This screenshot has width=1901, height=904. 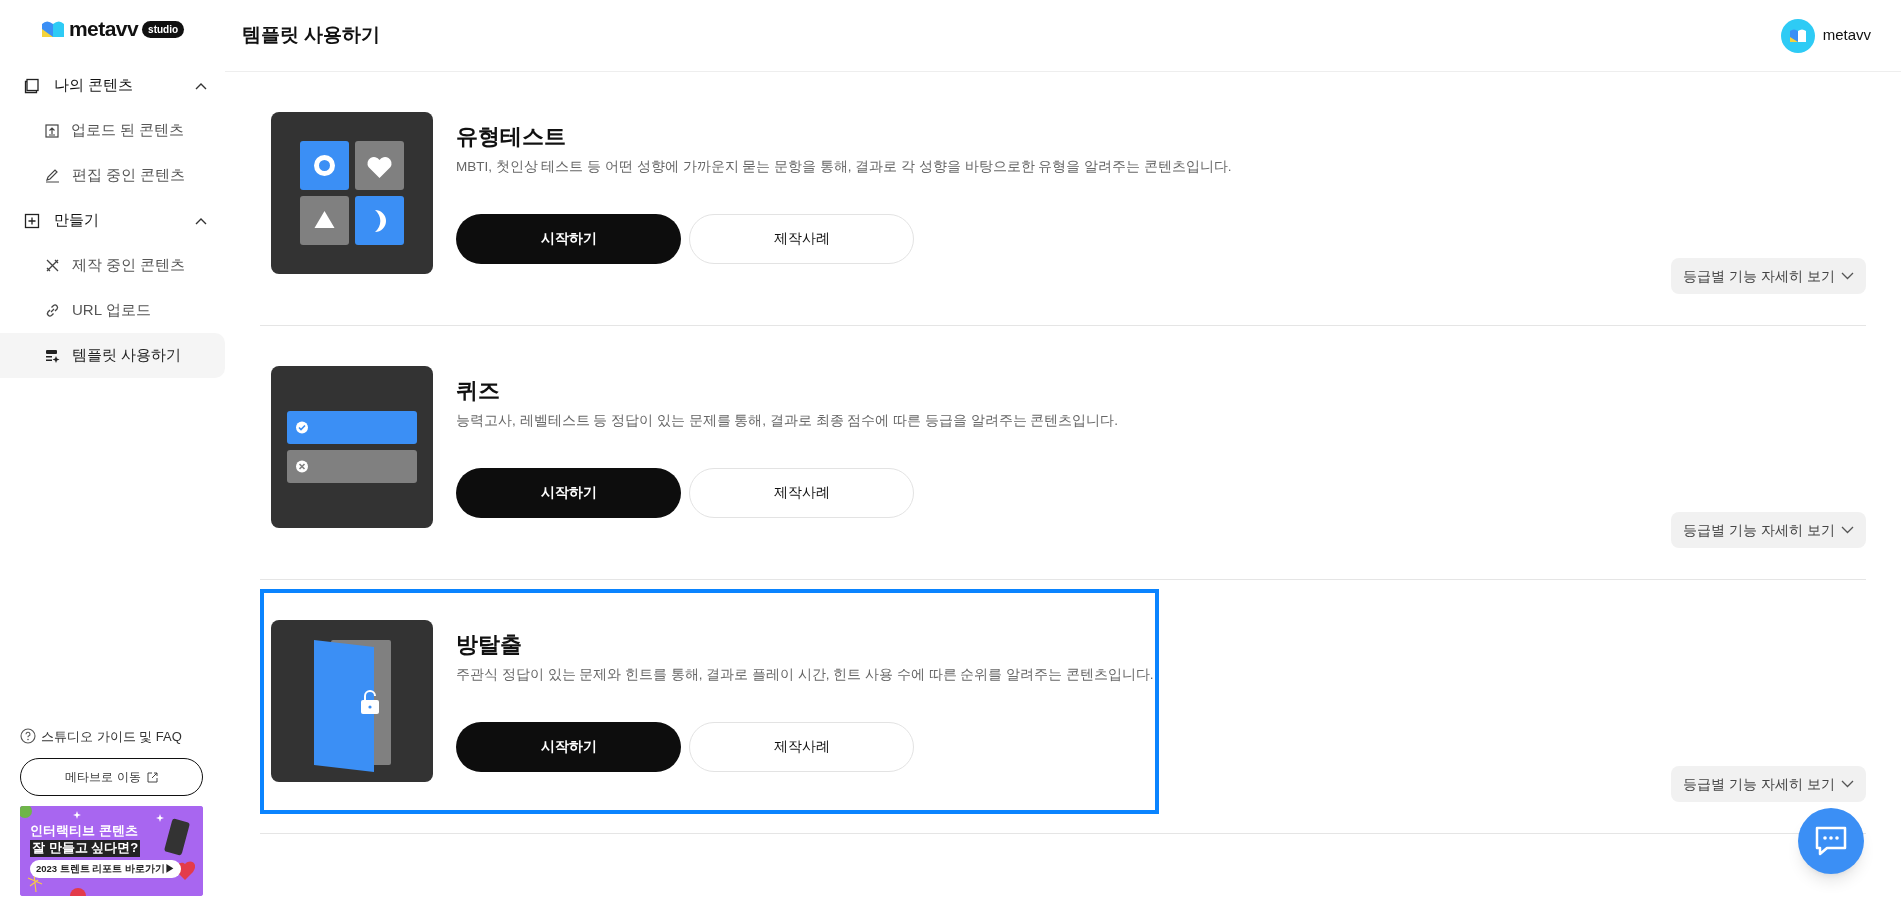 What do you see at coordinates (112, 220) in the screenshot?
I see `sidebar-group: 만들기` at bounding box center [112, 220].